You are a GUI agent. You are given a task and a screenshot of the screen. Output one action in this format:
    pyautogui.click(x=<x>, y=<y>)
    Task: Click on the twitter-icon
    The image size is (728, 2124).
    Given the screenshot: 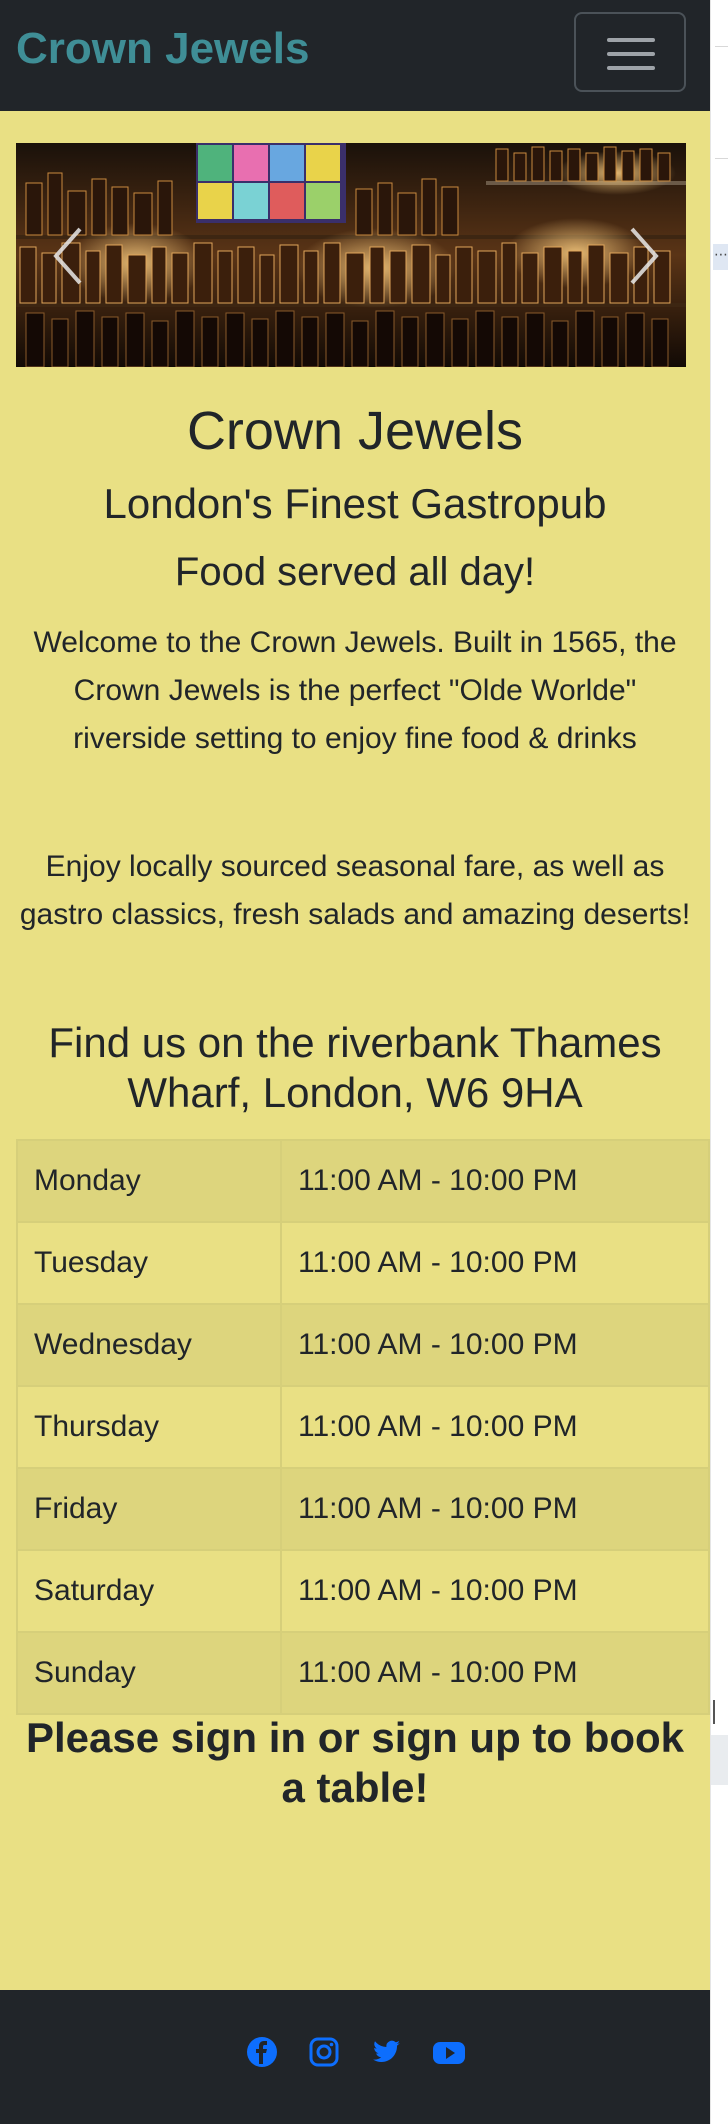 What is the action you would take?
    pyautogui.click(x=386, y=2051)
    